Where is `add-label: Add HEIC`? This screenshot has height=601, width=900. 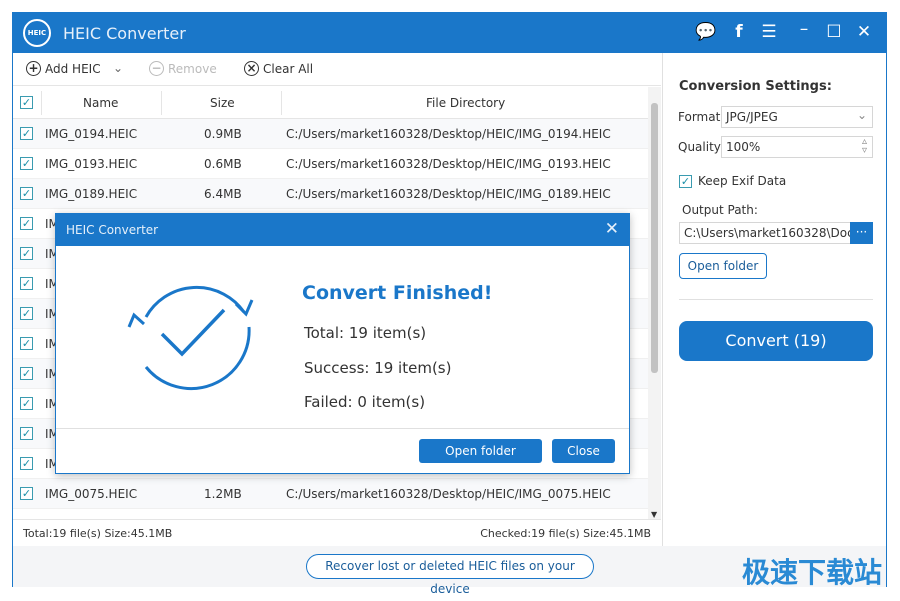 add-label: Add HEIC is located at coordinates (73, 68).